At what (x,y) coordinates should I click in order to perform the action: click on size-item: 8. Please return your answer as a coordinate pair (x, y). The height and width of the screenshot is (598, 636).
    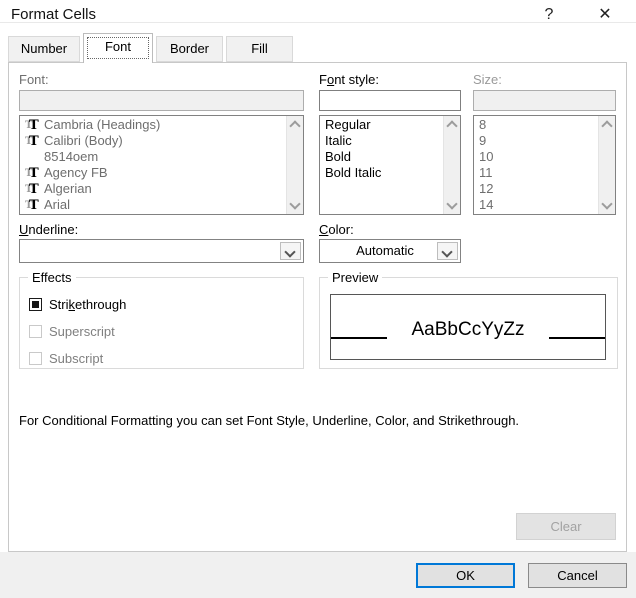
    Looking at the image, I should click on (536, 125).